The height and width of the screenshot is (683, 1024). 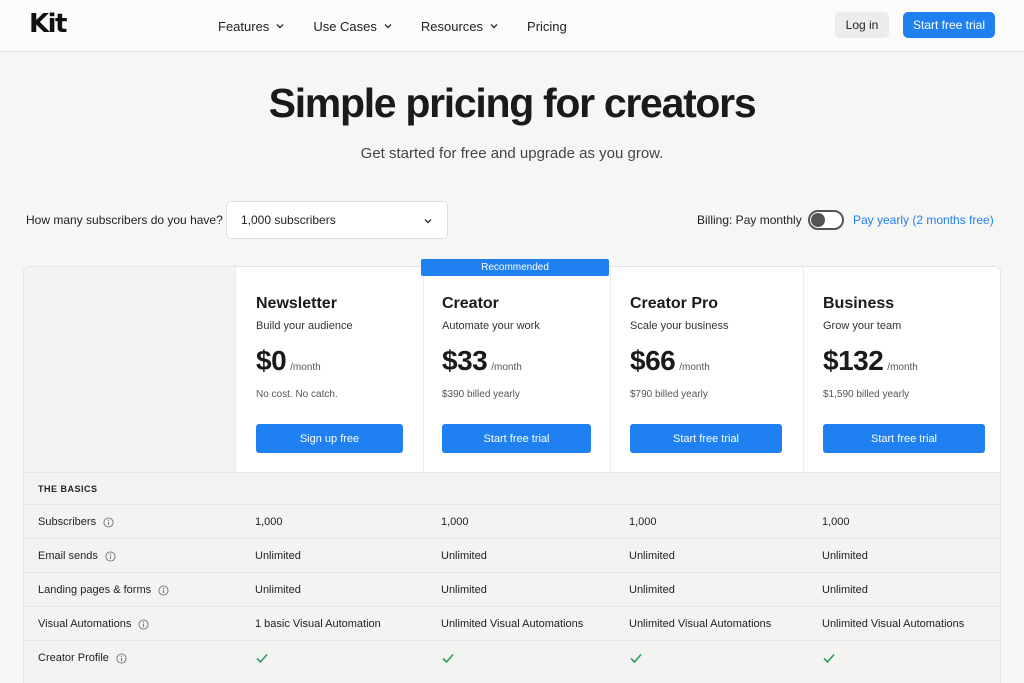 What do you see at coordinates (826, 220) in the screenshot?
I see `billing-toggle` at bounding box center [826, 220].